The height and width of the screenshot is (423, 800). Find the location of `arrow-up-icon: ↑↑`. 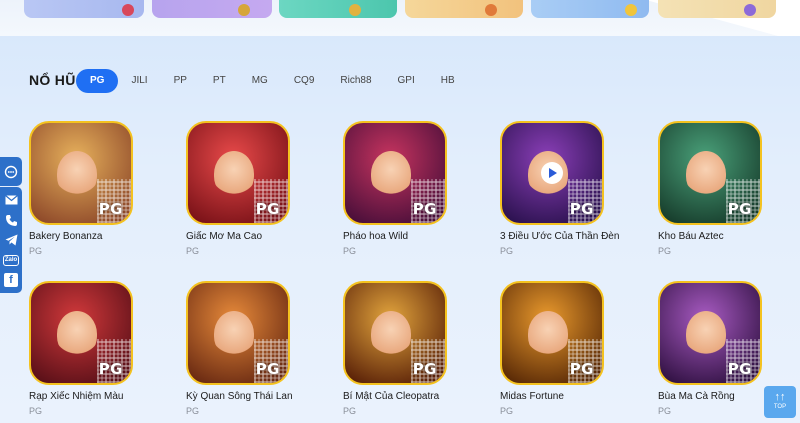

arrow-up-icon: ↑↑ is located at coordinates (780, 397).